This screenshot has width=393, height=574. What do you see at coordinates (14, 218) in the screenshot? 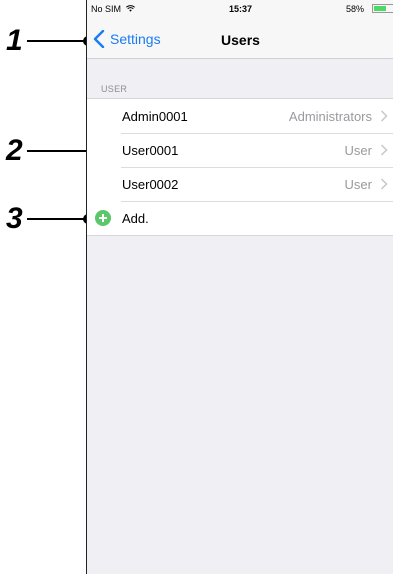
I see `callout-number-3: 3` at bounding box center [14, 218].